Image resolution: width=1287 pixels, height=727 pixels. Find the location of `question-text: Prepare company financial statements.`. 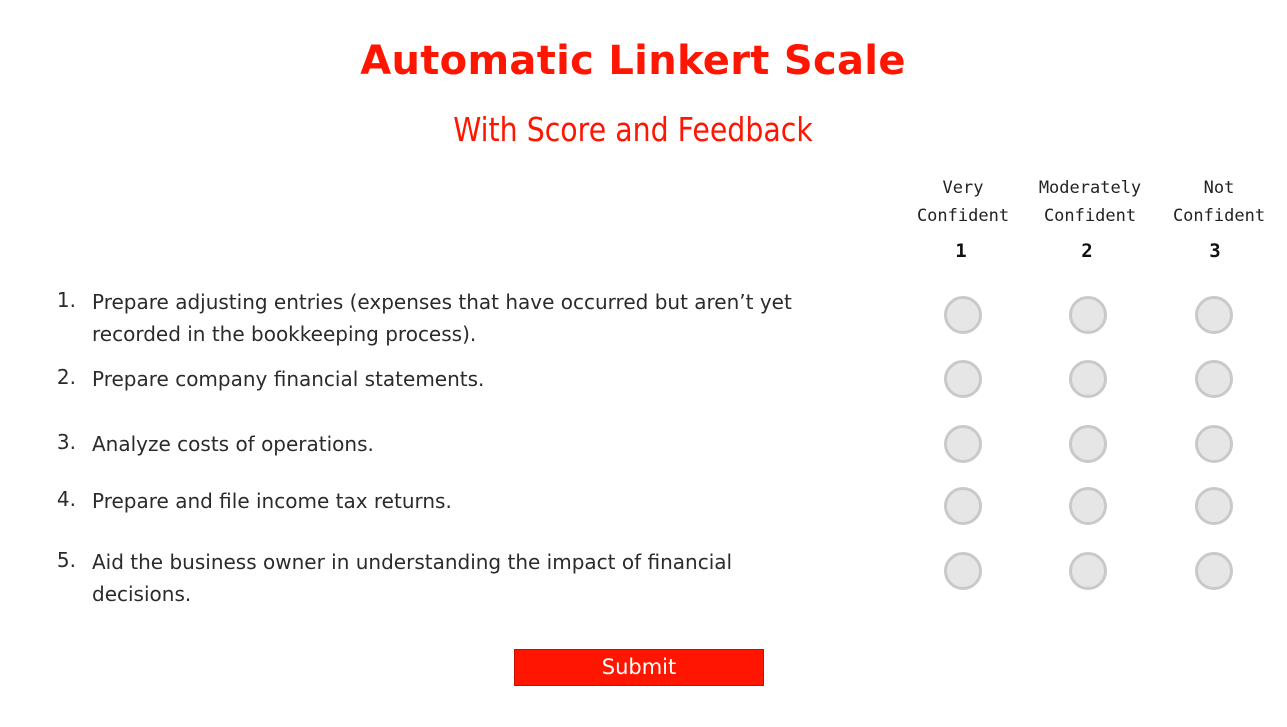

question-text: Prepare company financial statements. is located at coordinates (288, 379).